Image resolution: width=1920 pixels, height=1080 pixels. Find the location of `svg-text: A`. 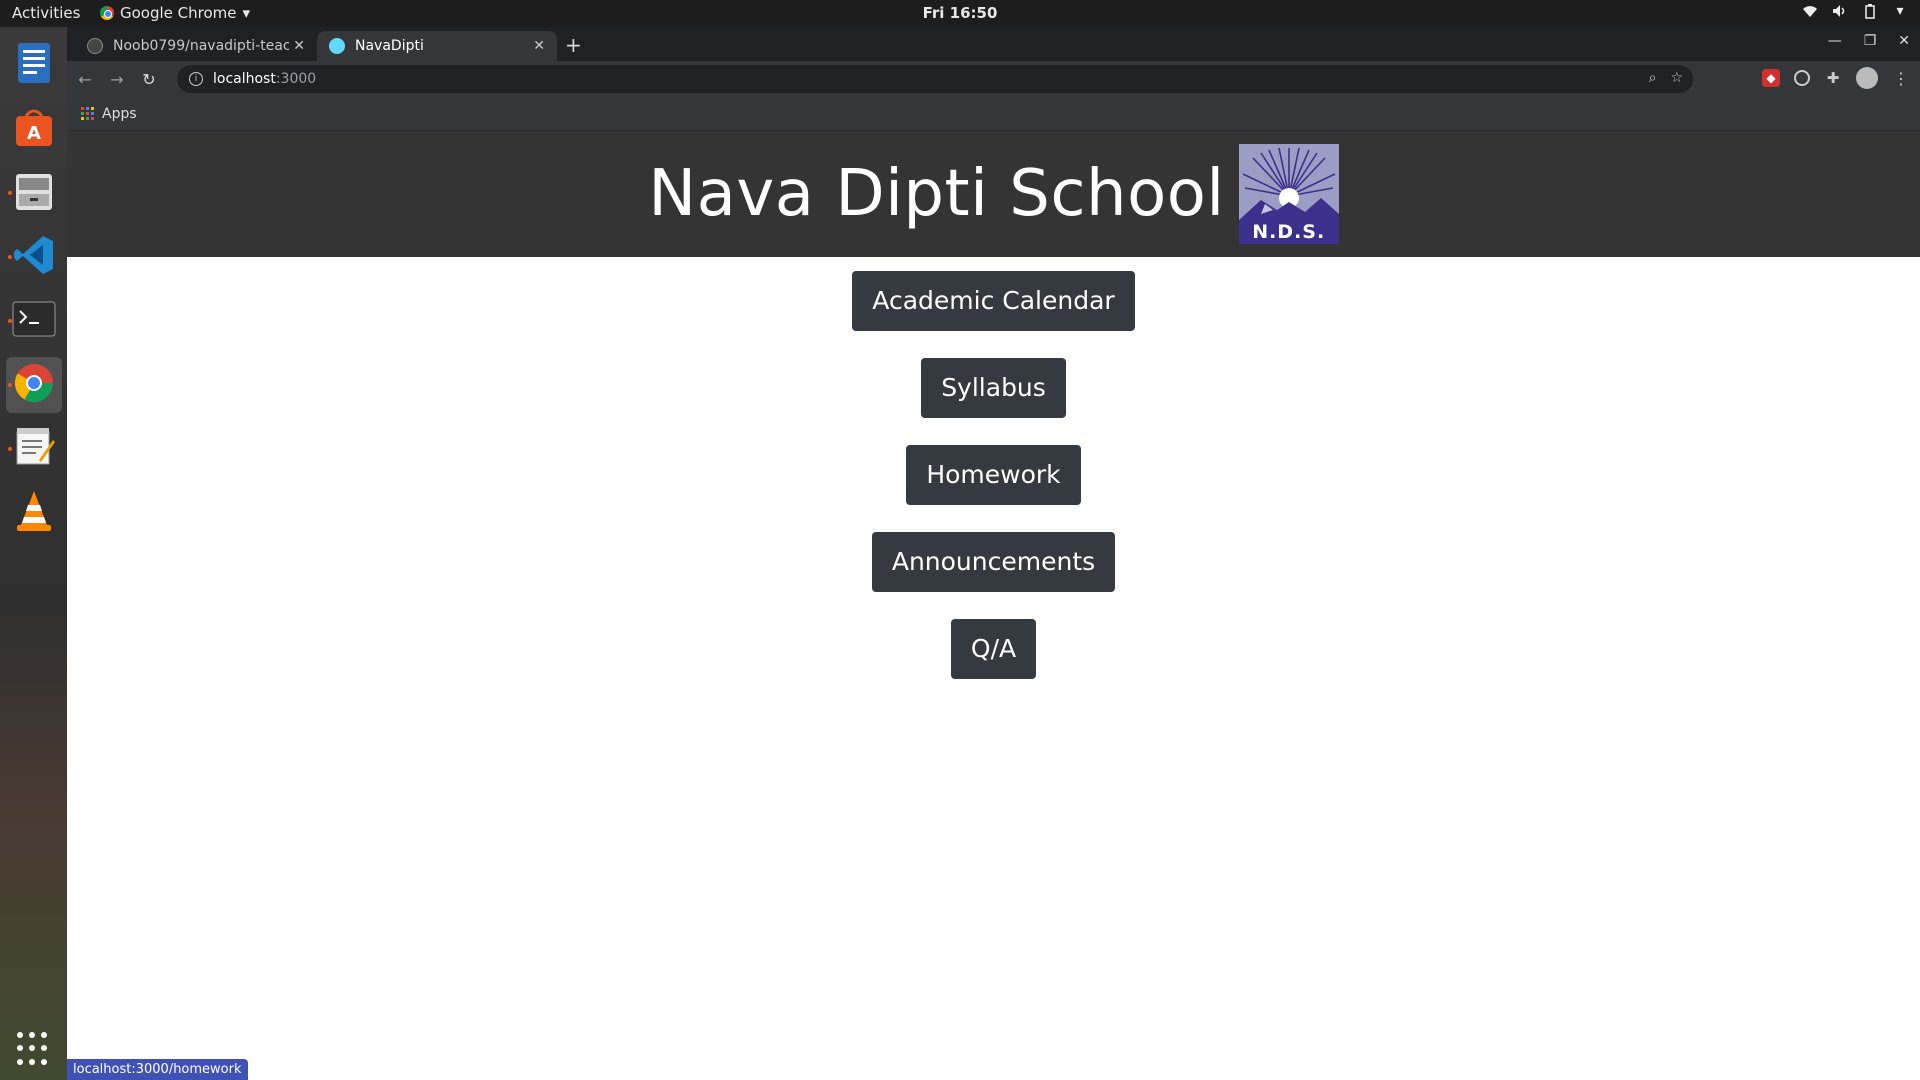

svg-text: A is located at coordinates (34, 133).